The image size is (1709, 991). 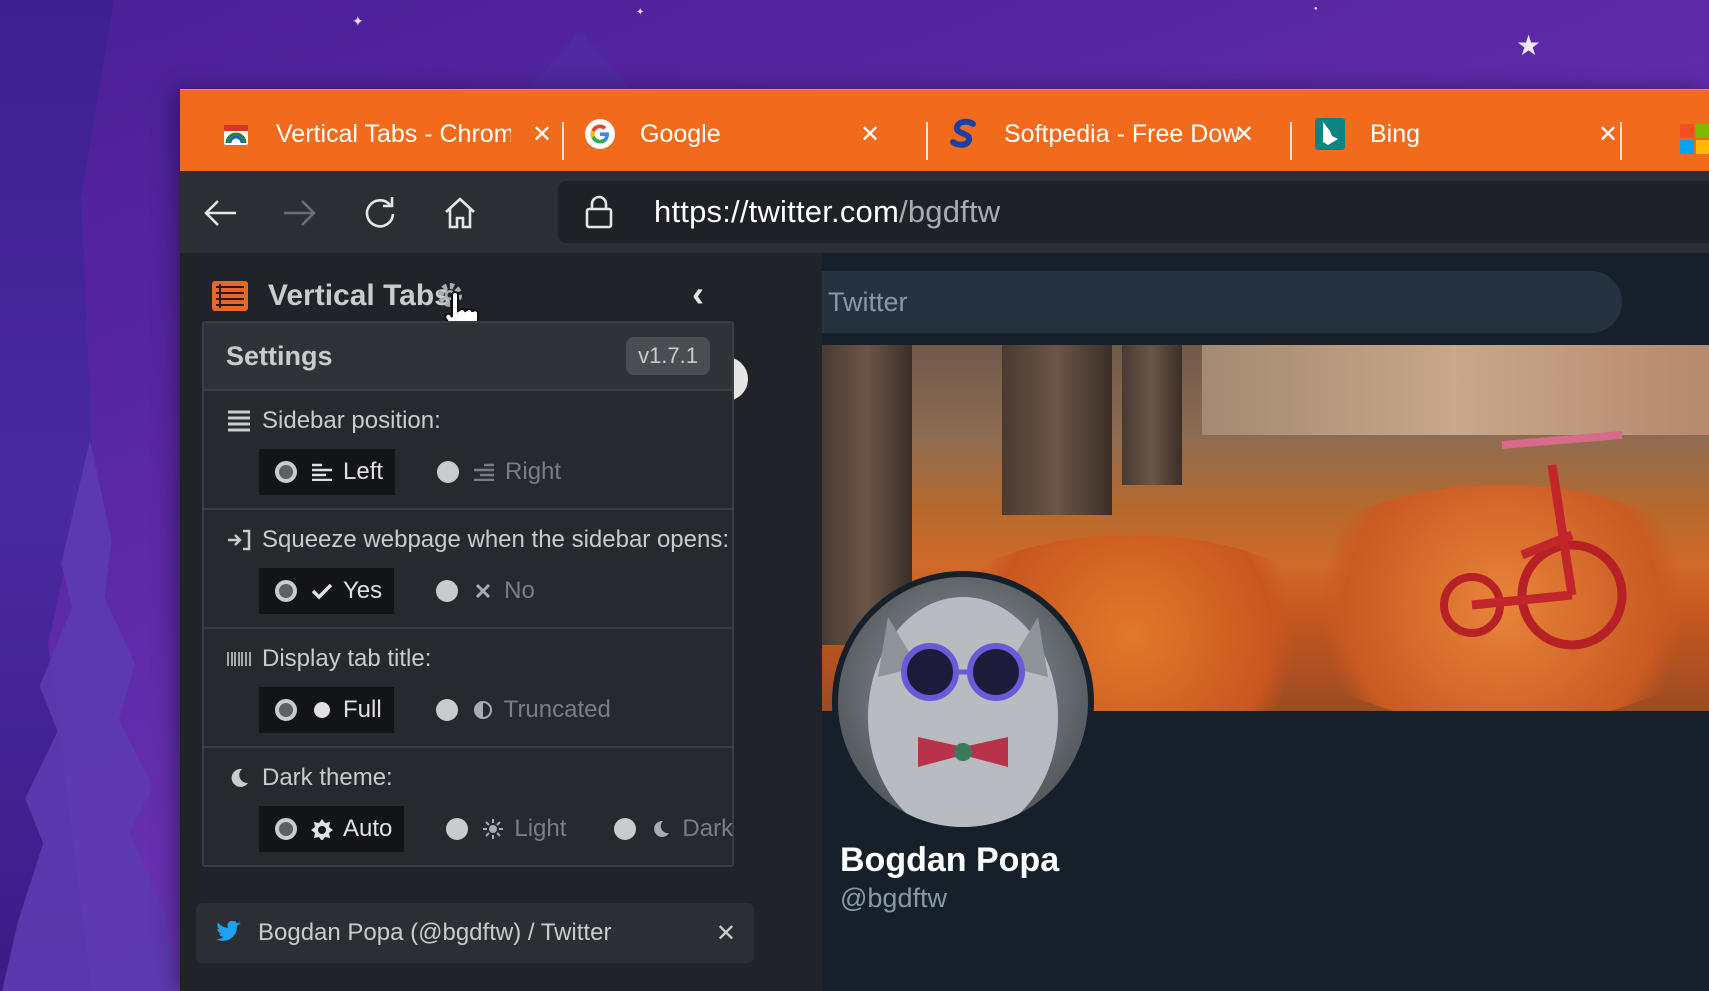 What do you see at coordinates (497, 472) in the screenshot?
I see `option-right: Right` at bounding box center [497, 472].